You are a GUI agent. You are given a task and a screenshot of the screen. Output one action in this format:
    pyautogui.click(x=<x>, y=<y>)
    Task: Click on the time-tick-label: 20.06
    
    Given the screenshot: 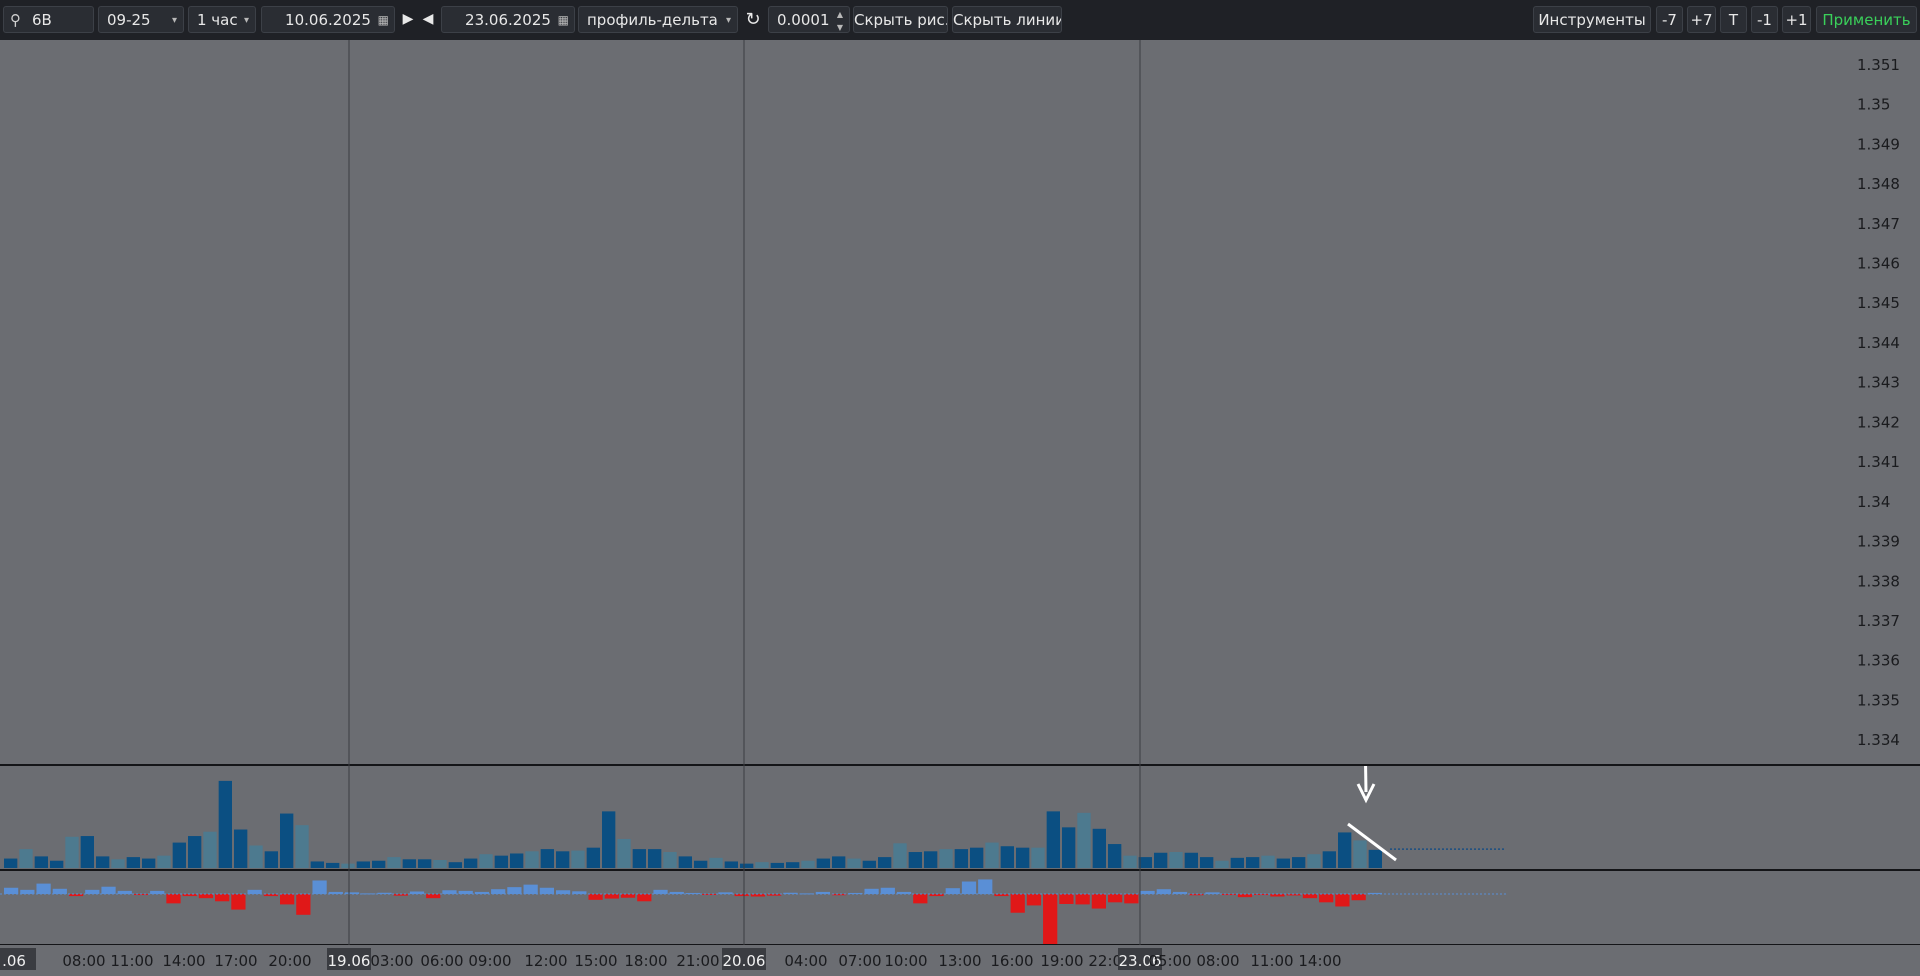 What is the action you would take?
    pyautogui.click(x=744, y=961)
    